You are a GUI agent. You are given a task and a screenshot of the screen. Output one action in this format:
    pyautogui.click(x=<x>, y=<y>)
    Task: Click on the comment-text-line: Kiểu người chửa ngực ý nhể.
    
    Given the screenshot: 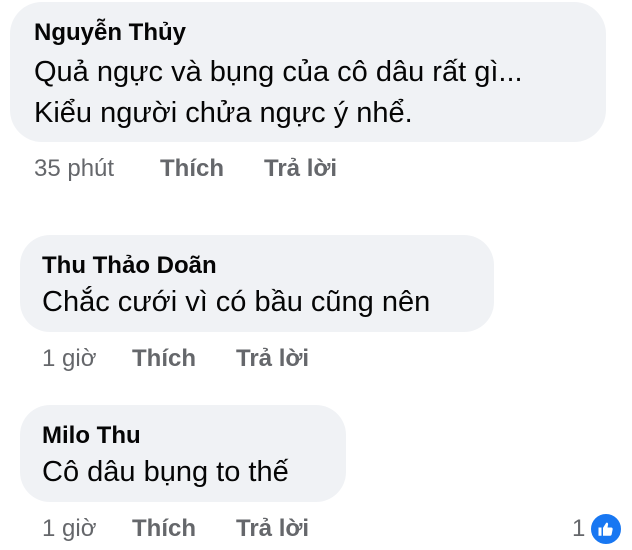 What is the action you would take?
    pyautogui.click(x=223, y=113)
    